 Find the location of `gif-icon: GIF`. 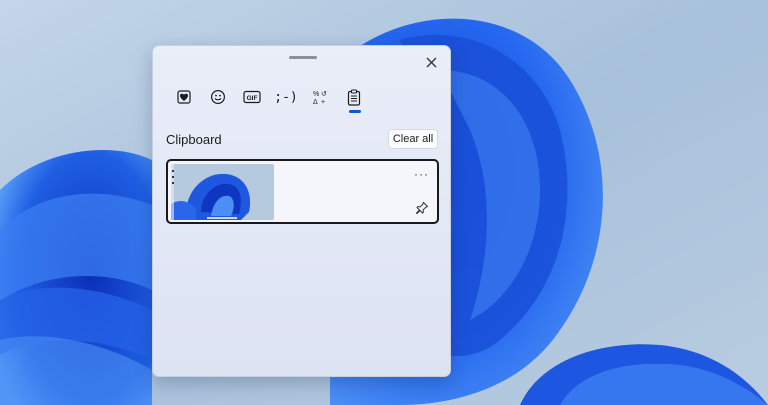

gif-icon: GIF is located at coordinates (252, 97).